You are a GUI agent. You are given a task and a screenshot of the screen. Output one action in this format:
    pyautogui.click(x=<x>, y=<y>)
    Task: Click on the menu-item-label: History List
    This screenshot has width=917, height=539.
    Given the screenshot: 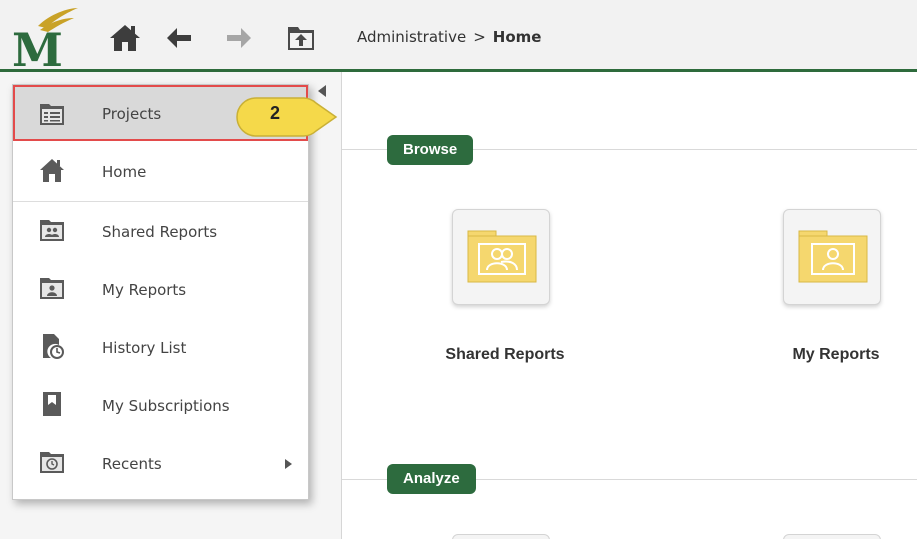 What is the action you would take?
    pyautogui.click(x=144, y=348)
    